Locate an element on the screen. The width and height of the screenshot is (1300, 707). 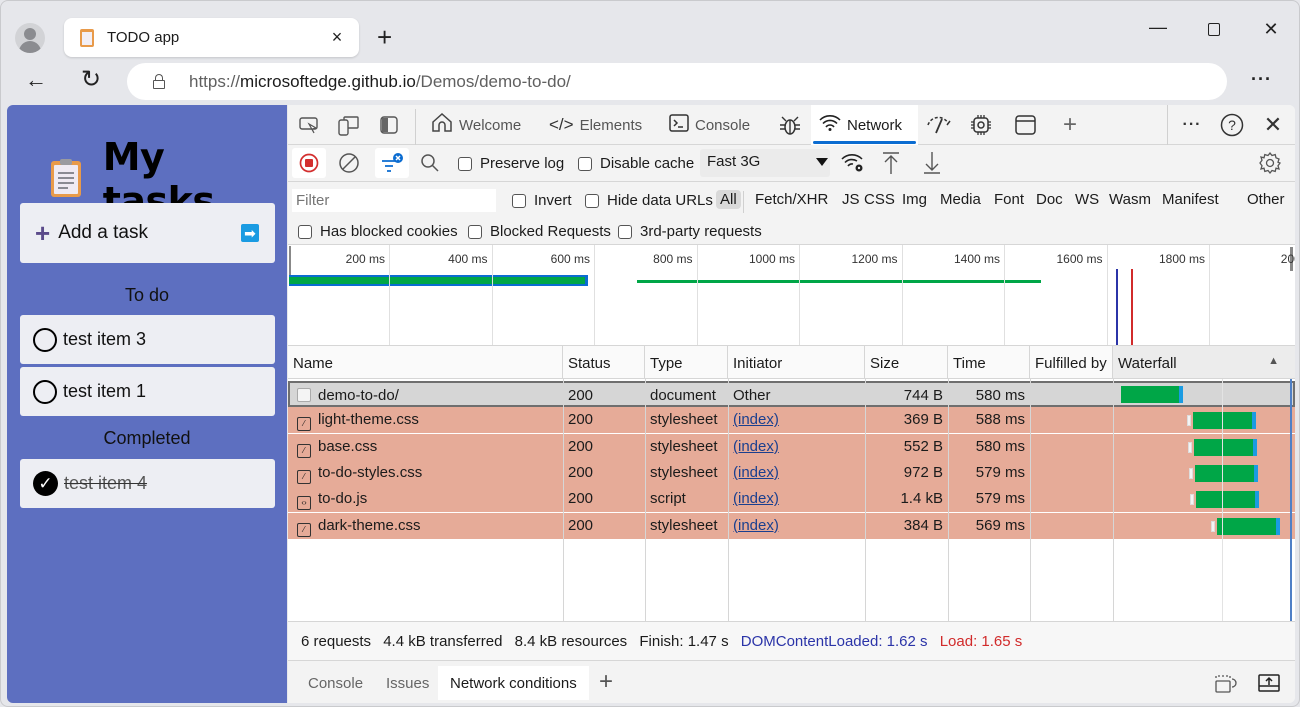
request-name: ⁄ dark-theme.css is located at coordinates (427, 526).